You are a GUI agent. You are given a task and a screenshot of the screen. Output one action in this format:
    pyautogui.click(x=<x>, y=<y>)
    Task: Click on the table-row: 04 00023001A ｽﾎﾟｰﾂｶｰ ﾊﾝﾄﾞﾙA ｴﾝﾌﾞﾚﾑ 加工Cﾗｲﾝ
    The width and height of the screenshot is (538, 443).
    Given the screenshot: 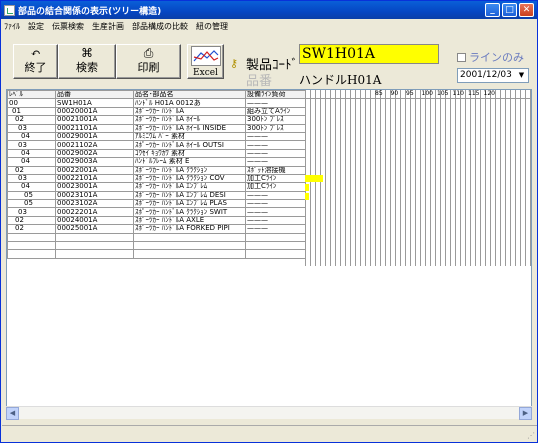 What is the action you would take?
    pyautogui.click(x=156, y=187)
    